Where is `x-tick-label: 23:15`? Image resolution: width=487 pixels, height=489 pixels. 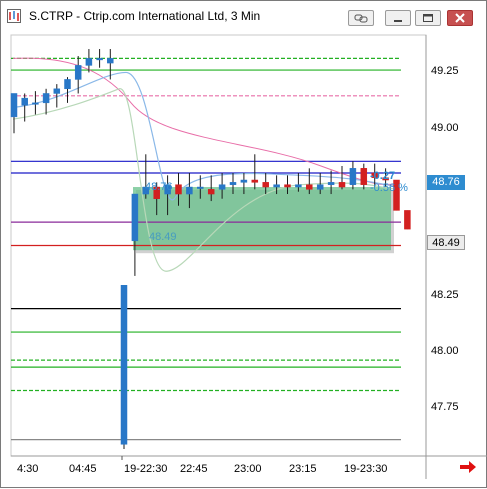 x-tick-label: 23:15 is located at coordinates (303, 469).